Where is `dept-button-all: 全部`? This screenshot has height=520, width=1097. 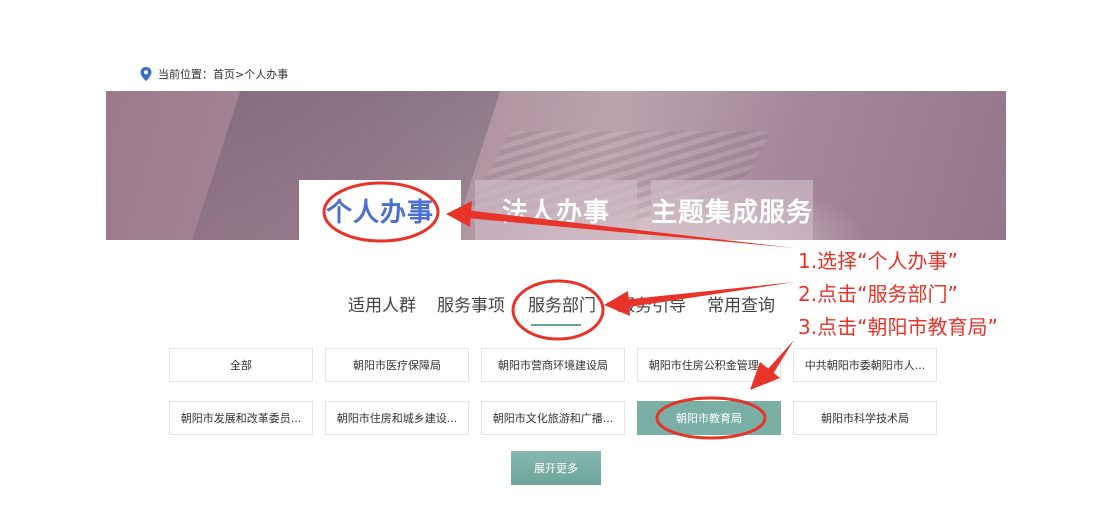
dept-button-all: 全部 is located at coordinates (241, 365).